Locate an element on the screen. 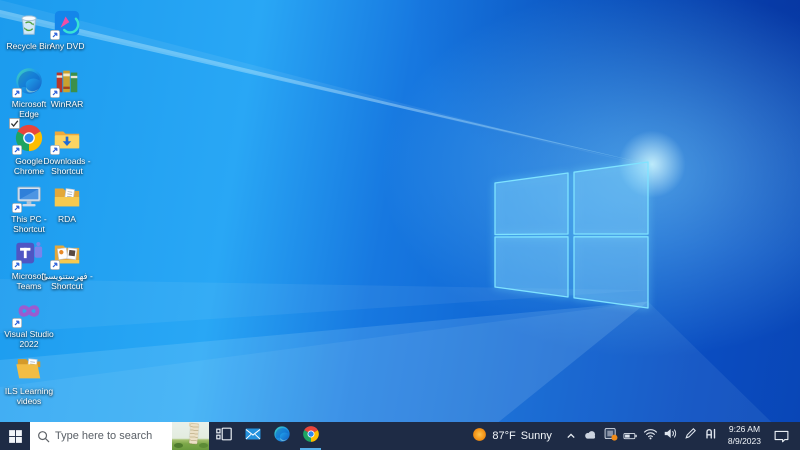  onedrive-icon is located at coordinates (590, 436).